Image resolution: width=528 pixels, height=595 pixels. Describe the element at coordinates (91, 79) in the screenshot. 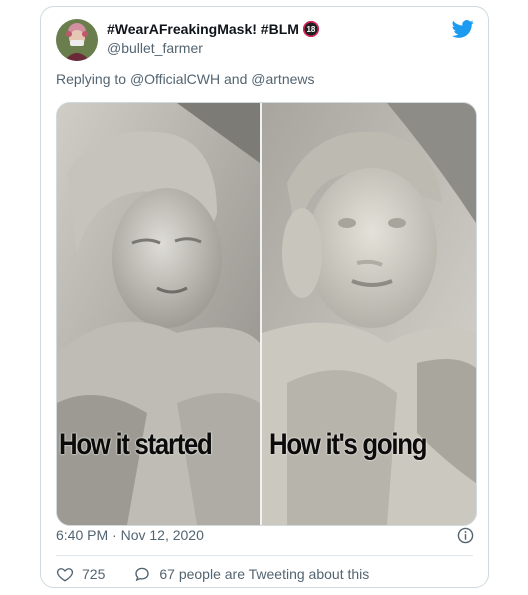

I see `reply-prefix: Replying to` at that location.